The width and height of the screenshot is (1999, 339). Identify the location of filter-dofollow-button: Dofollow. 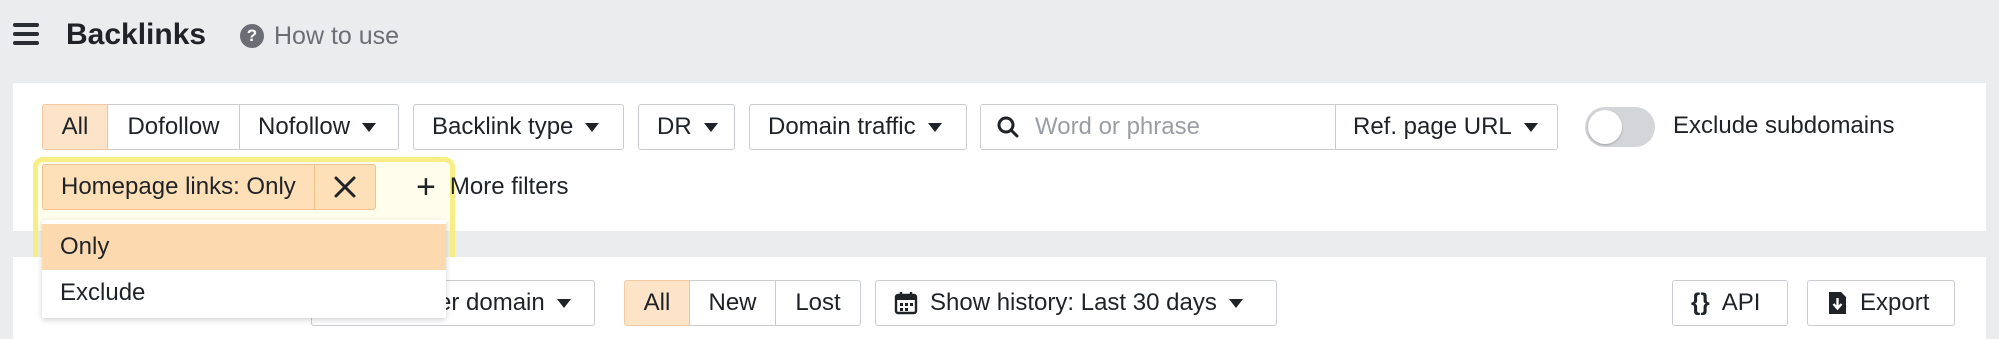
(173, 127).